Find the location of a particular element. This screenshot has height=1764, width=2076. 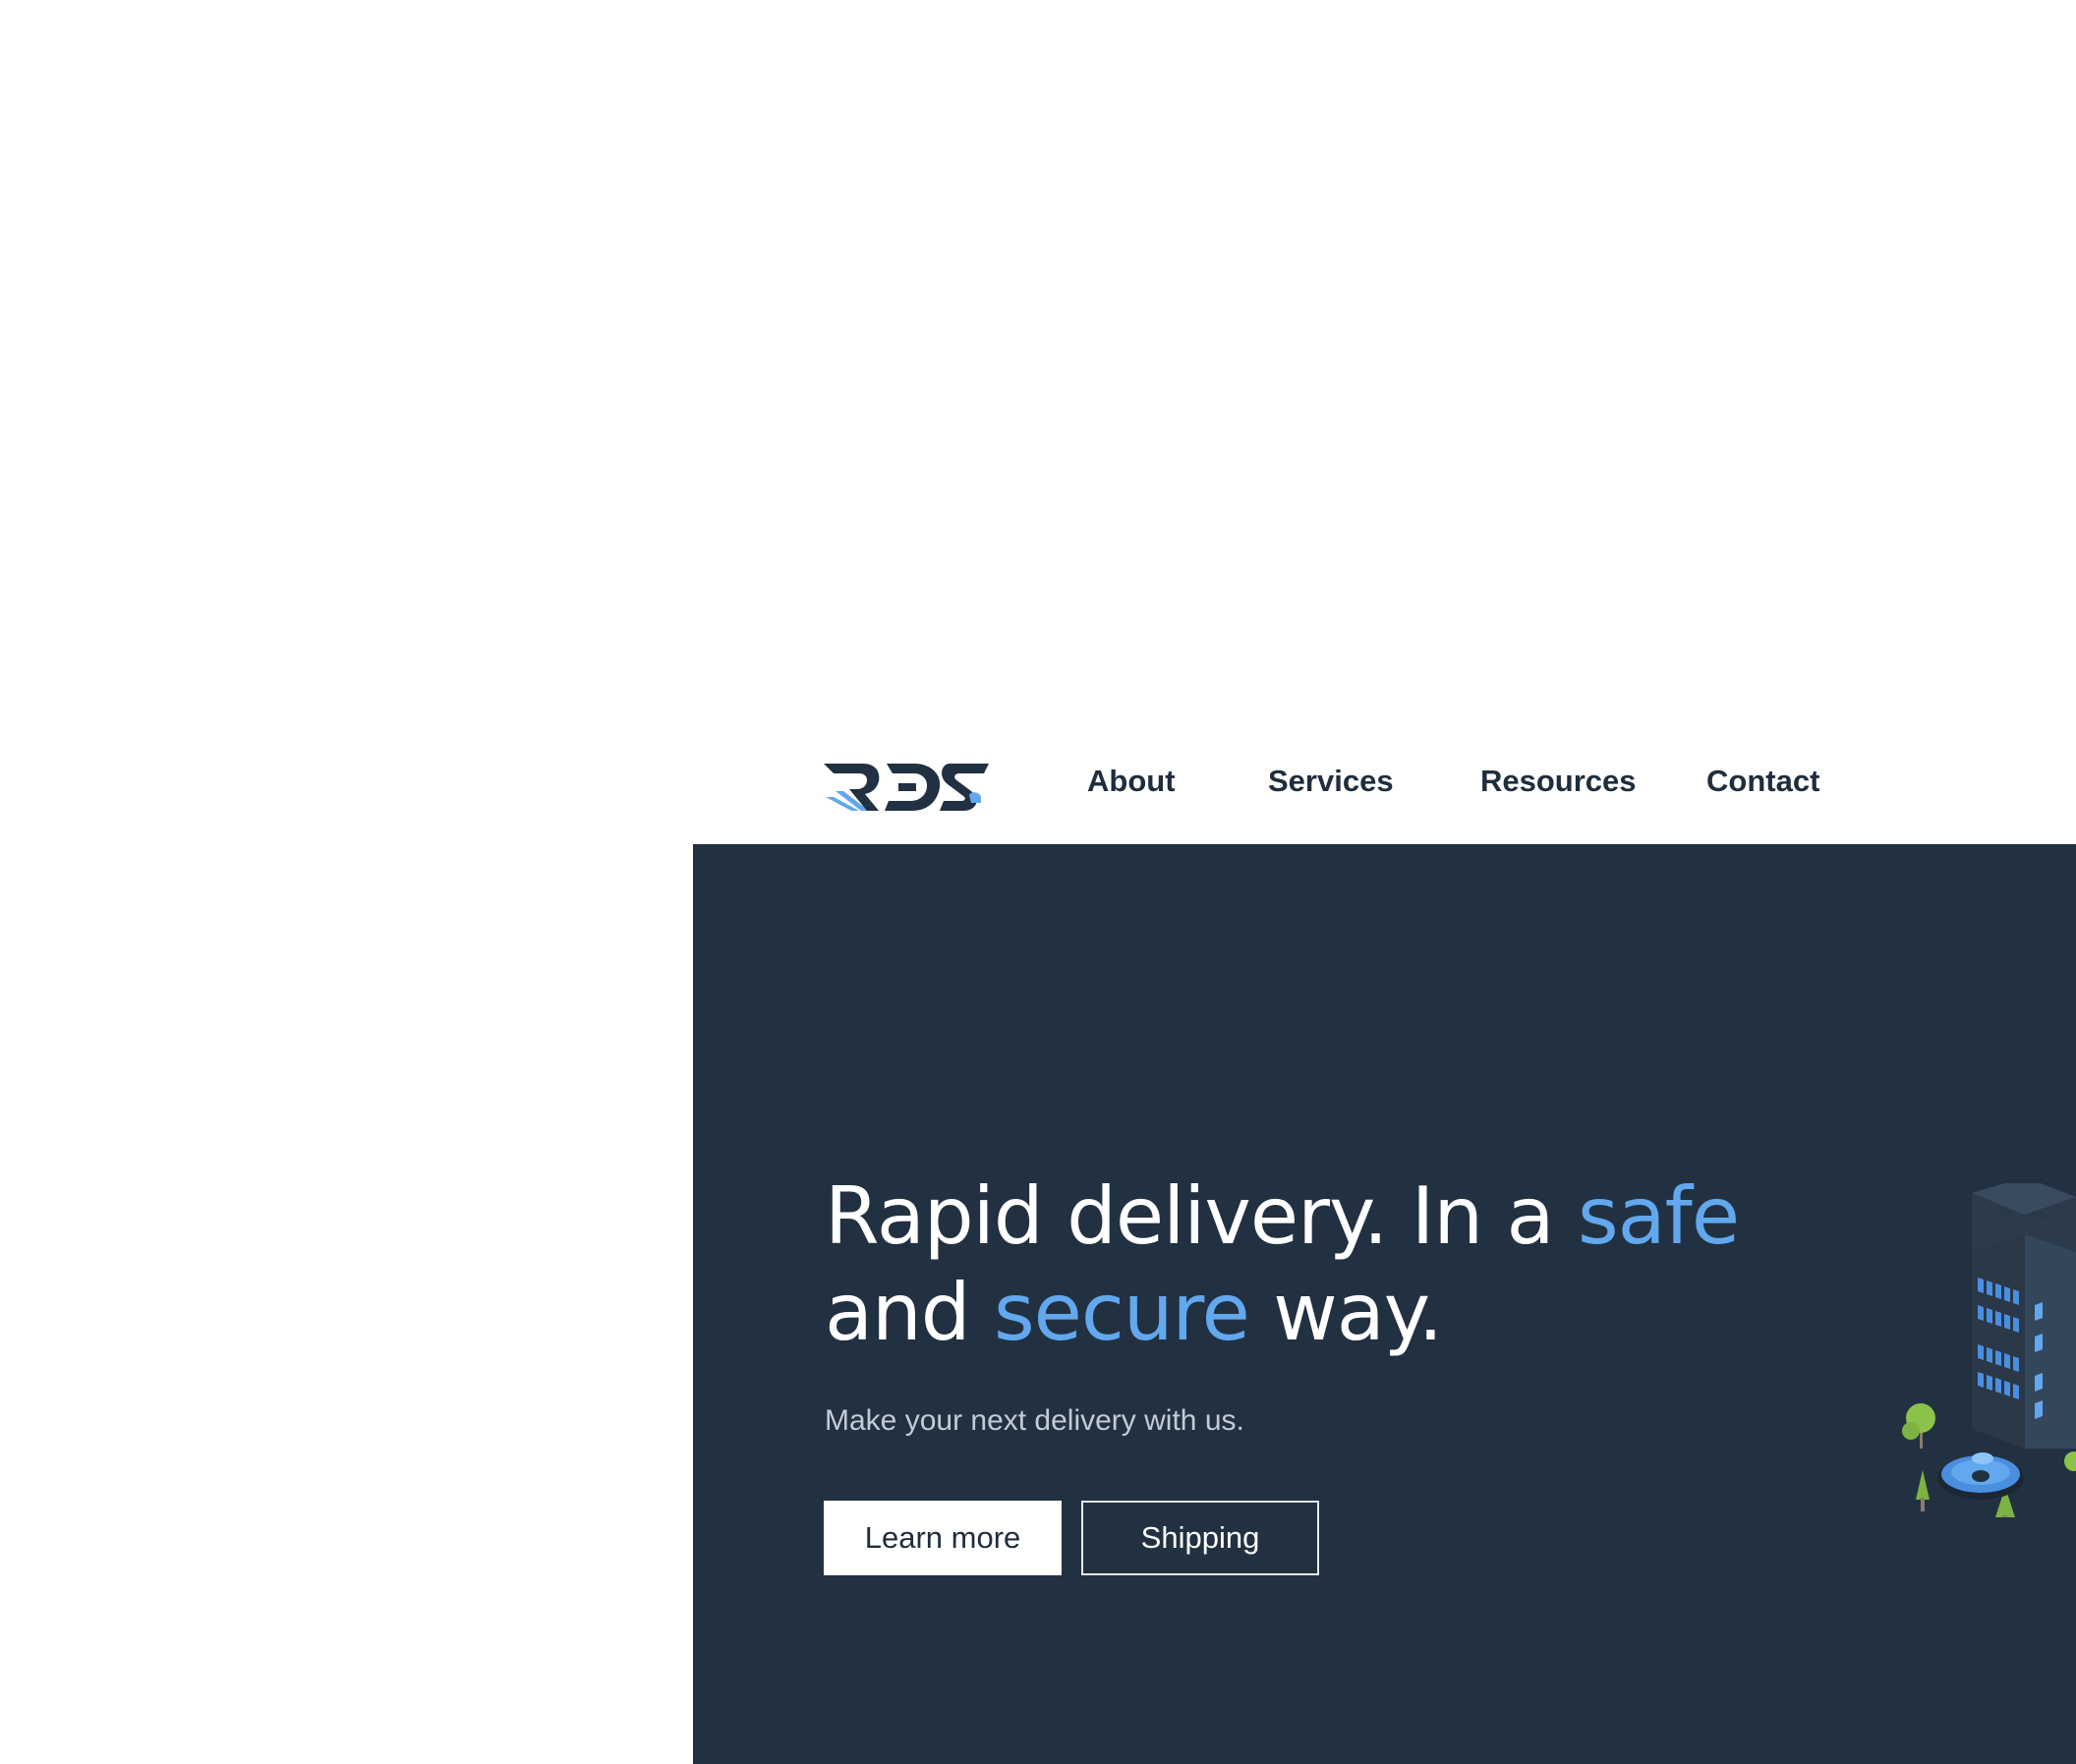

headline-part1: Rapid delivery. In a is located at coordinates (1201, 1216).